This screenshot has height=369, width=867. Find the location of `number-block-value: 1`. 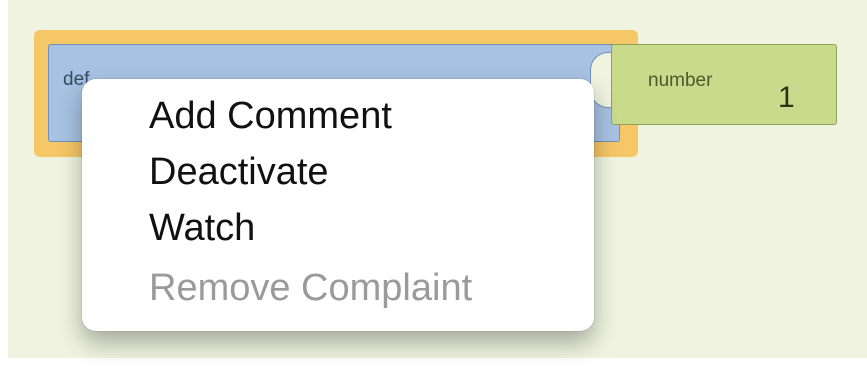

number-block-value: 1 is located at coordinates (786, 98).